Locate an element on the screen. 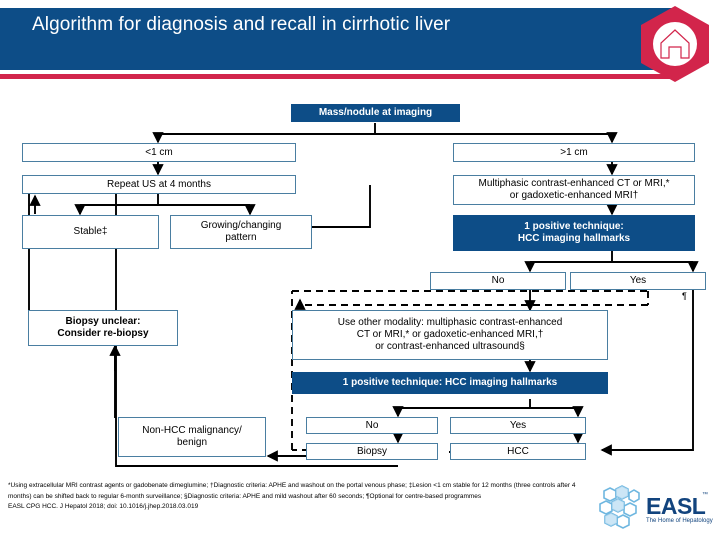  node-stable: Stable‡ is located at coordinates (90, 232).